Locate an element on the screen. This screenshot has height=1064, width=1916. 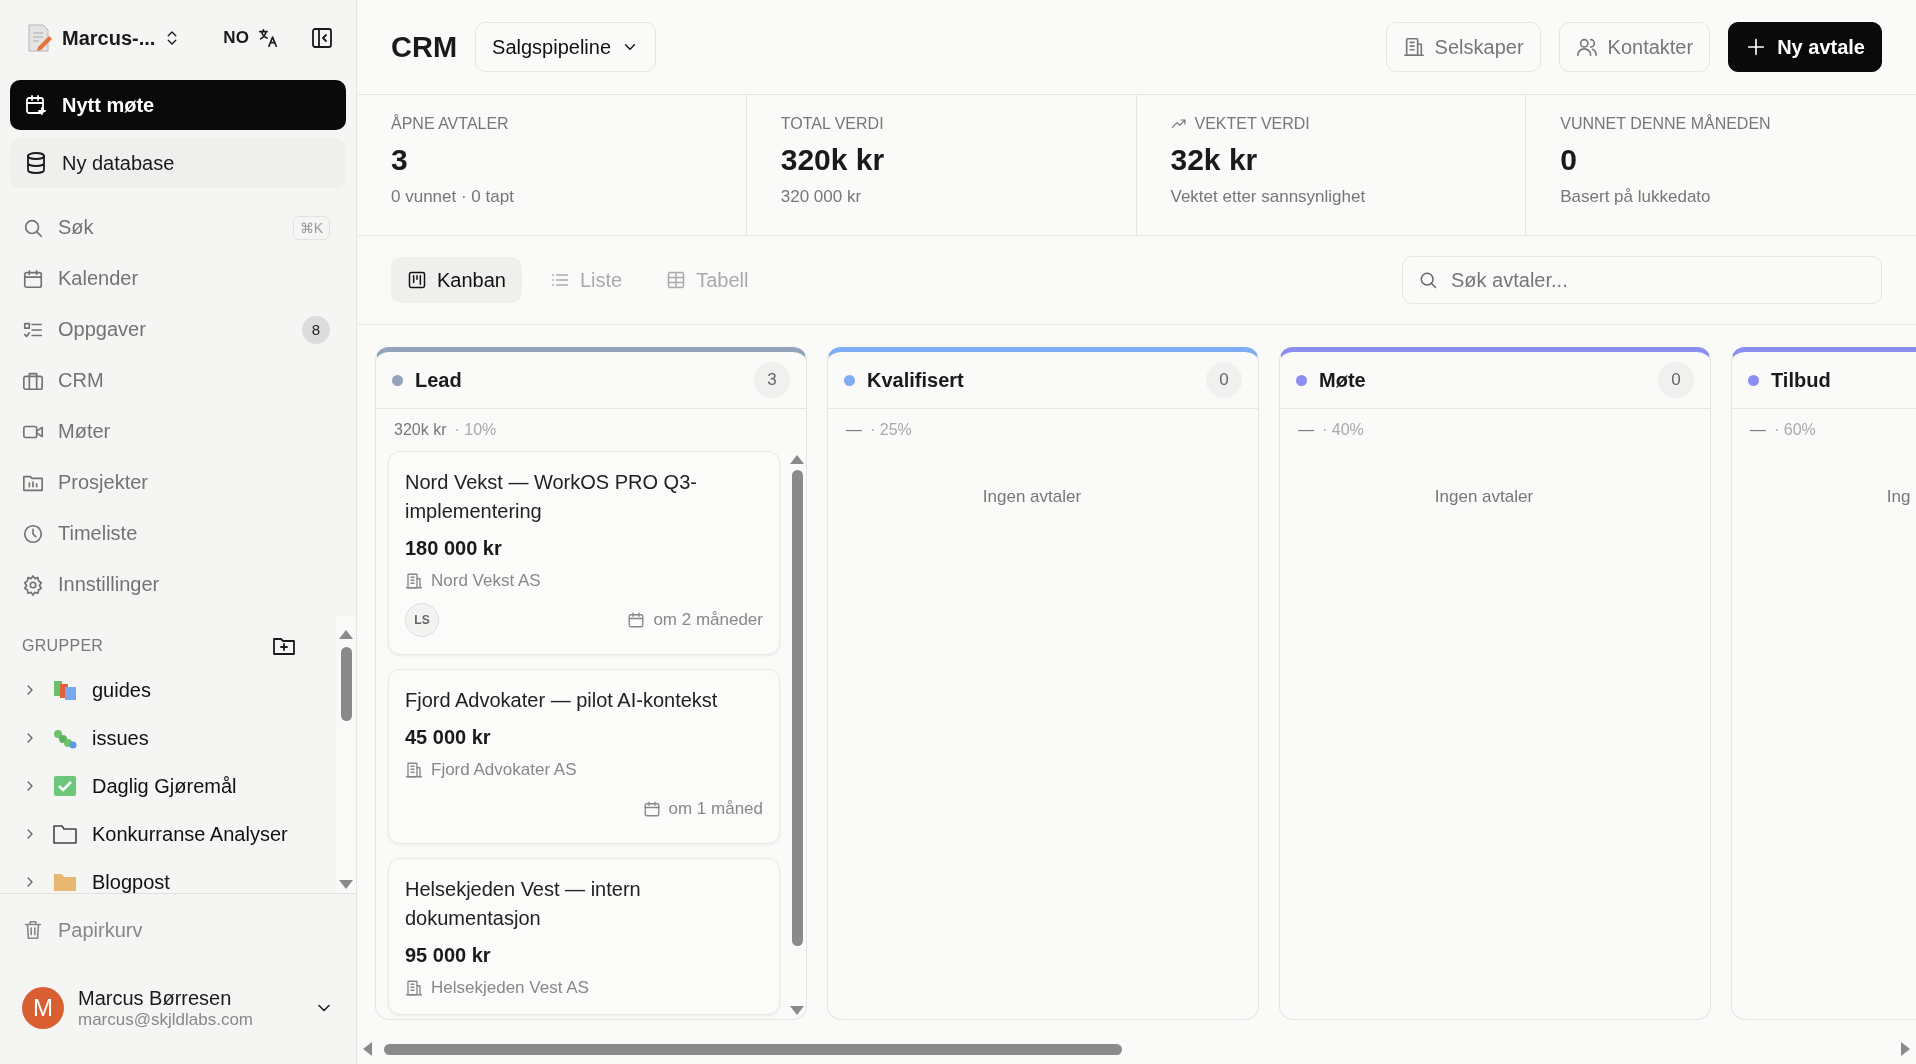
trash-icon is located at coordinates (33, 930).